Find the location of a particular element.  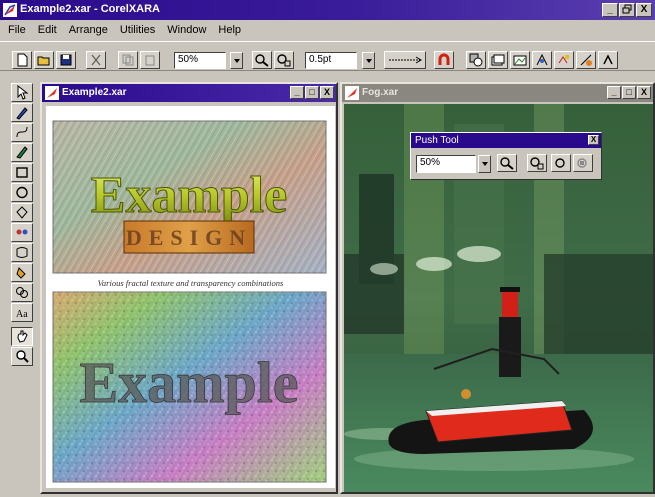

text-icon: Aa is located at coordinates (22, 314).